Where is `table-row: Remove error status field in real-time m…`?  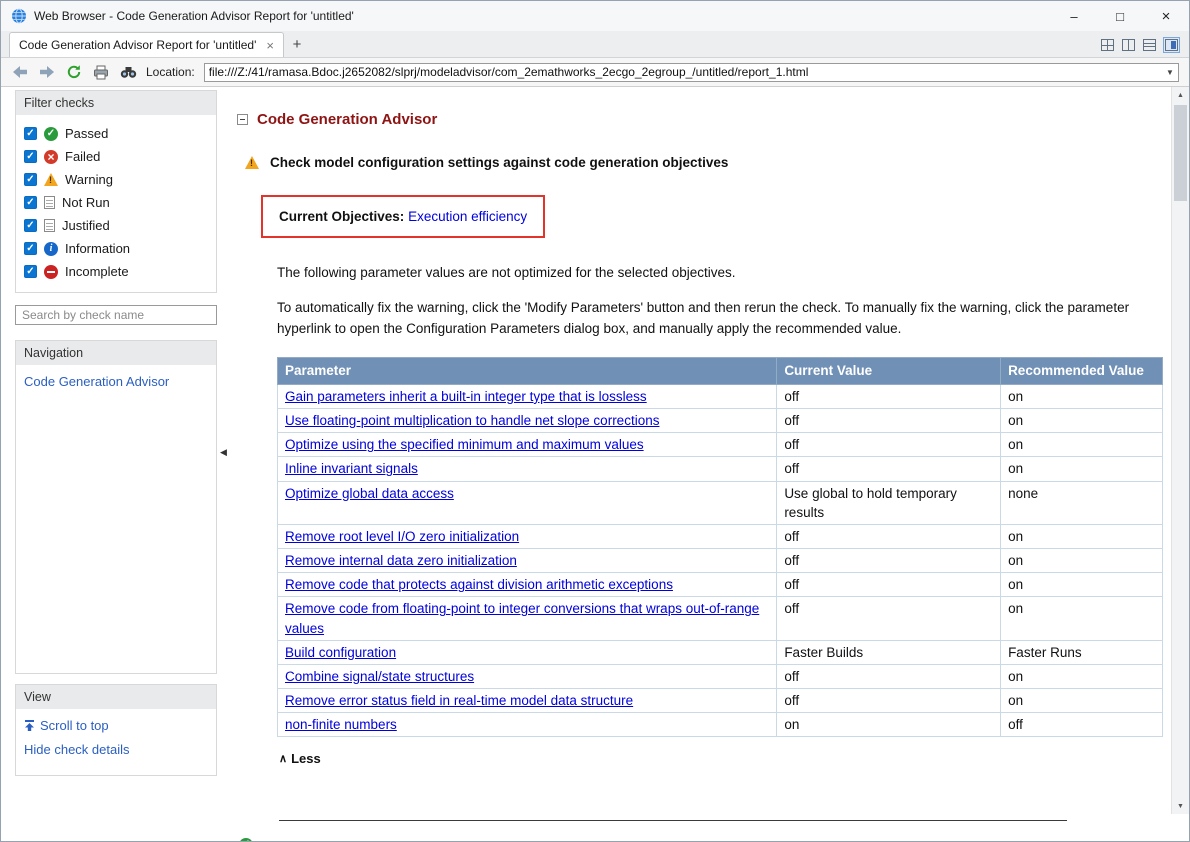
table-row: Remove error status field in real-time m… is located at coordinates (719, 700).